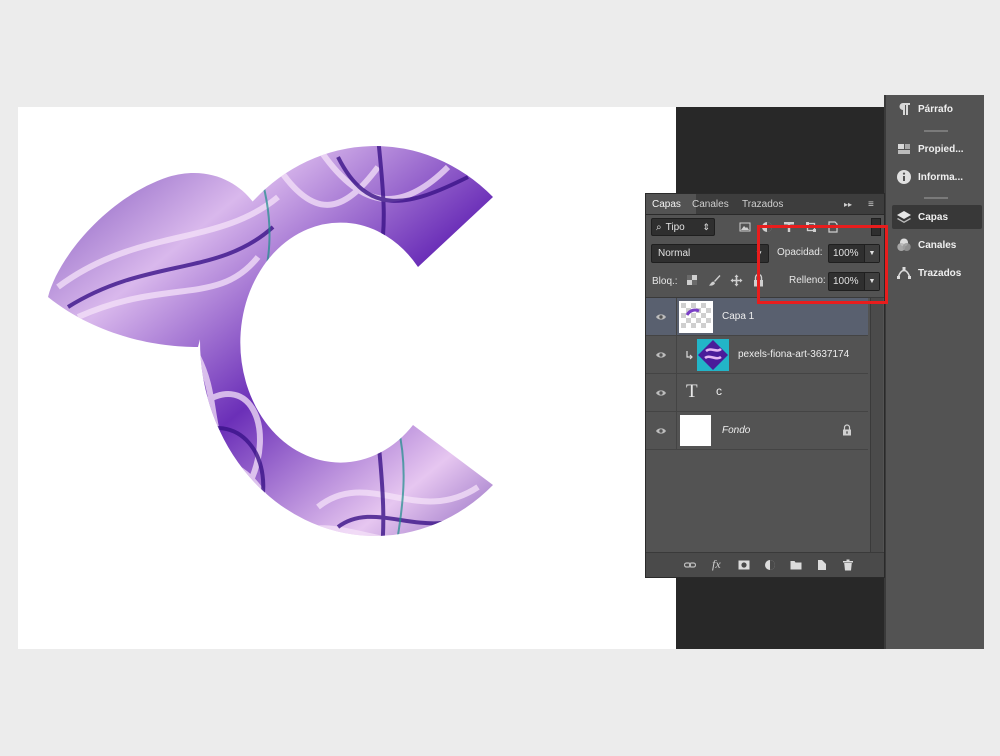 The width and height of the screenshot is (1000, 756). I want to click on dock-item-channels-label: Canales, so click(937, 245).